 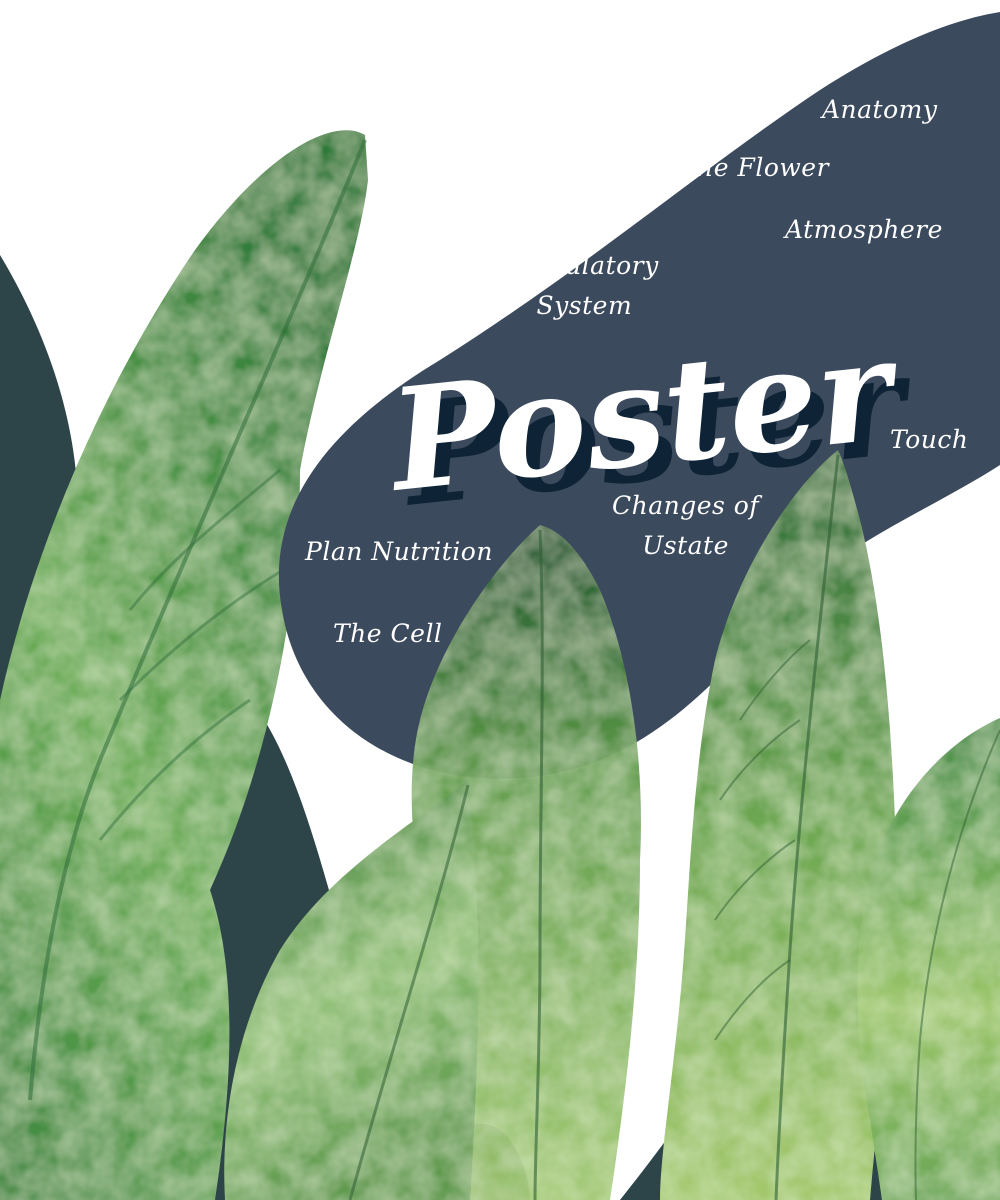 I want to click on topic-circulatory-line2: System, so click(x=584, y=305).